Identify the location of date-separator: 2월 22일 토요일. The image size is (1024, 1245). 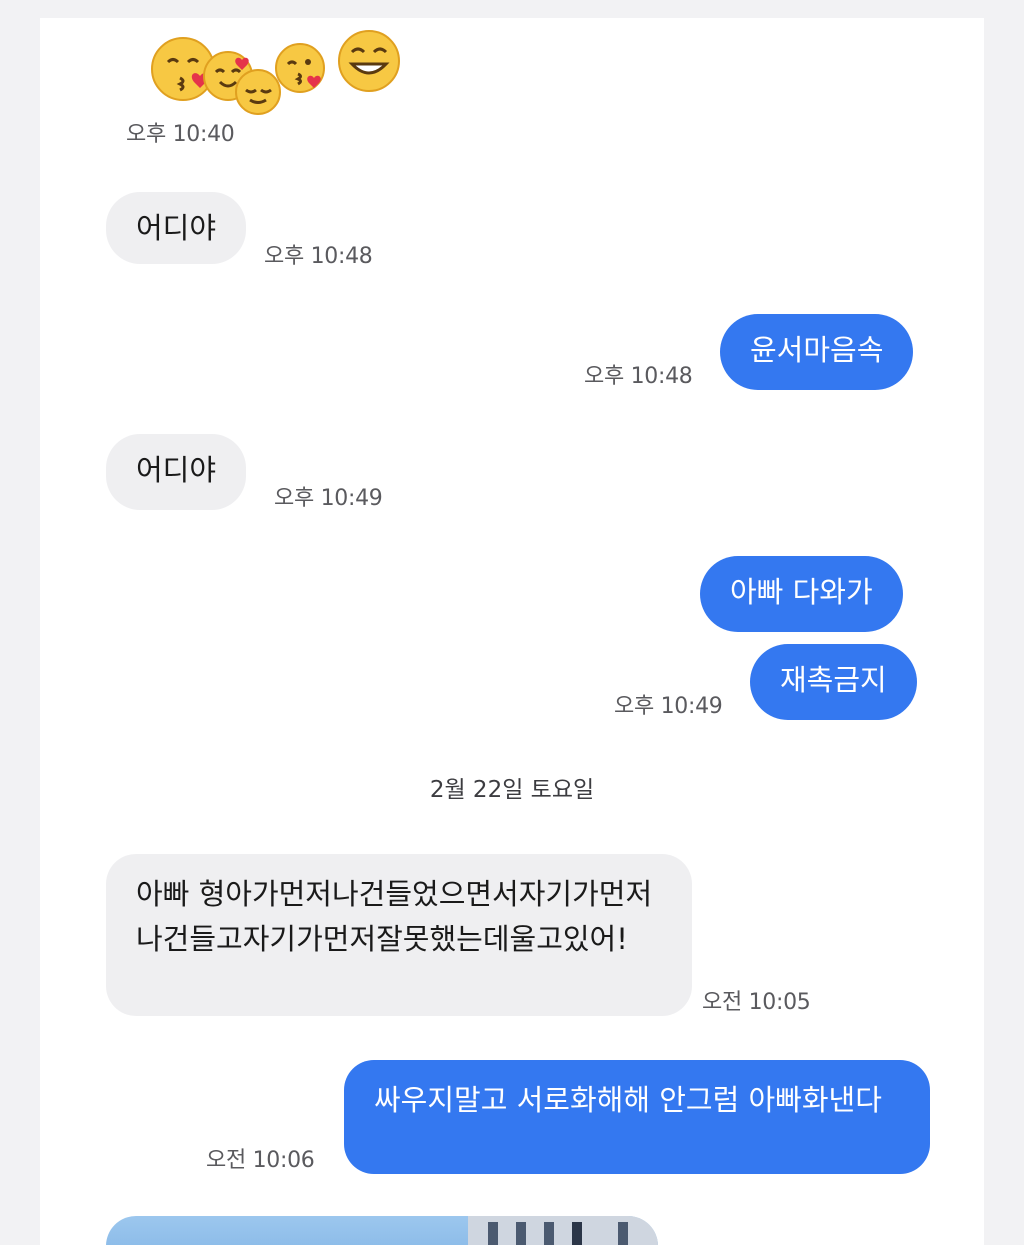
(512, 790).